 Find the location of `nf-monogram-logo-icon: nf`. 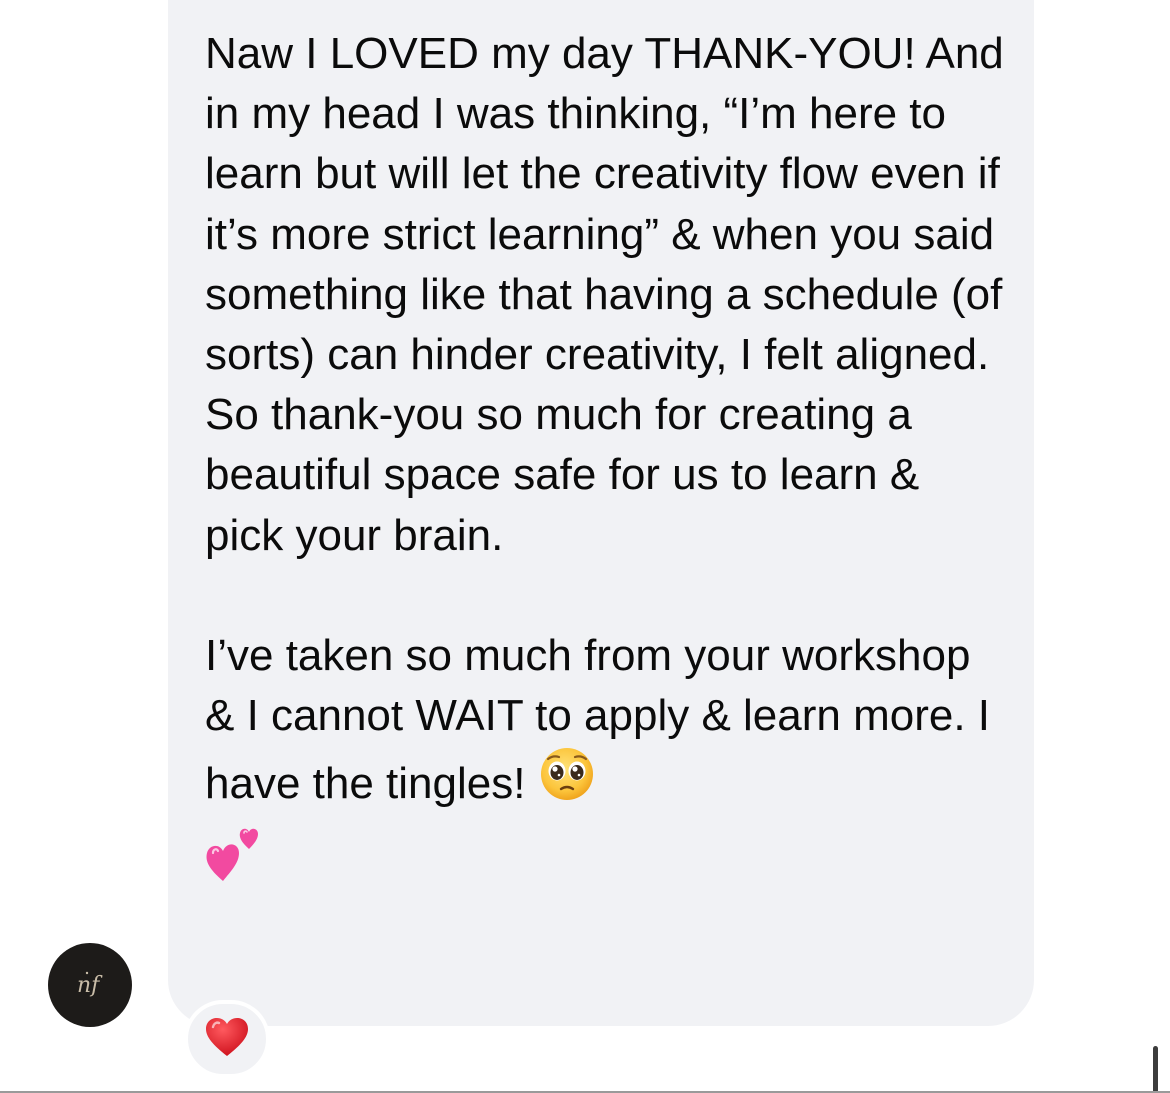

nf-monogram-logo-icon: nf is located at coordinates (90, 985).